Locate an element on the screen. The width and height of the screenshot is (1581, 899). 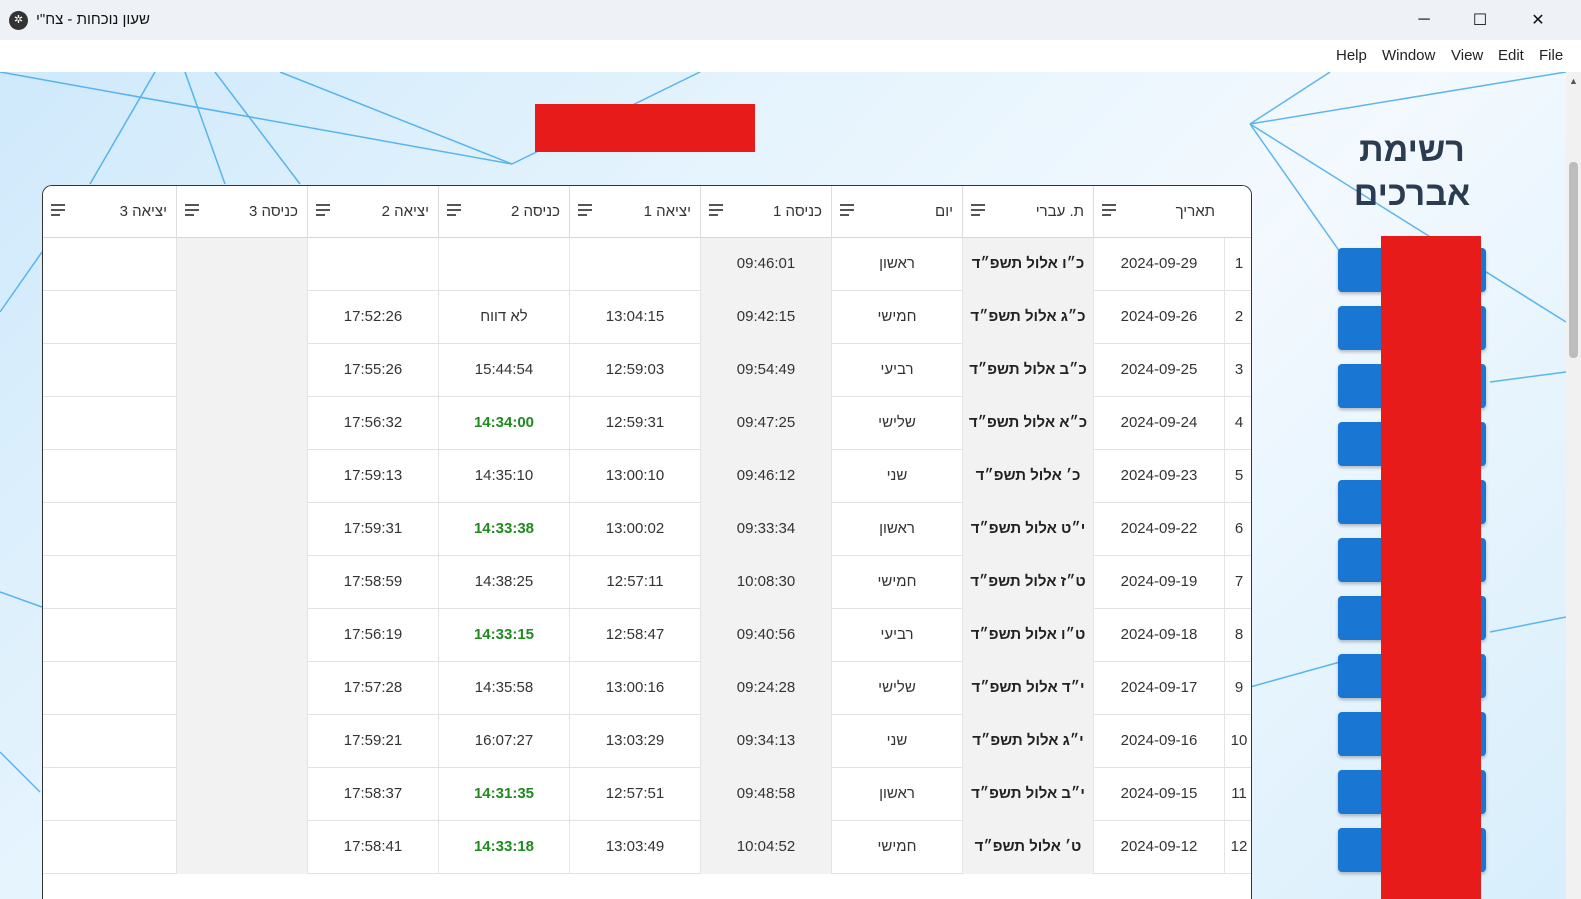
cell-entry-2: לא דווח is located at coordinates (503, 317).